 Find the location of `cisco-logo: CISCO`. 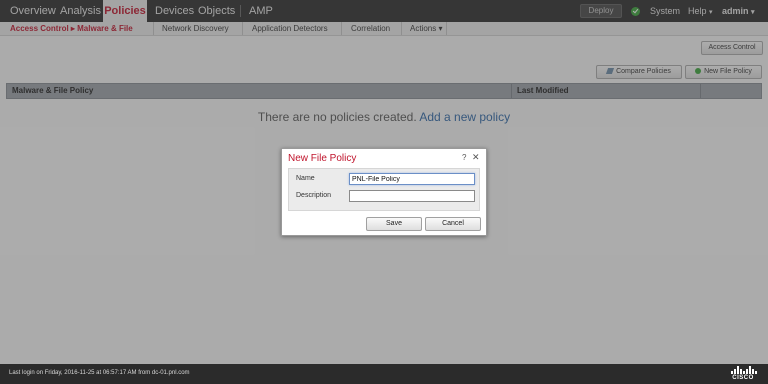

cisco-logo: CISCO is located at coordinates (743, 374).